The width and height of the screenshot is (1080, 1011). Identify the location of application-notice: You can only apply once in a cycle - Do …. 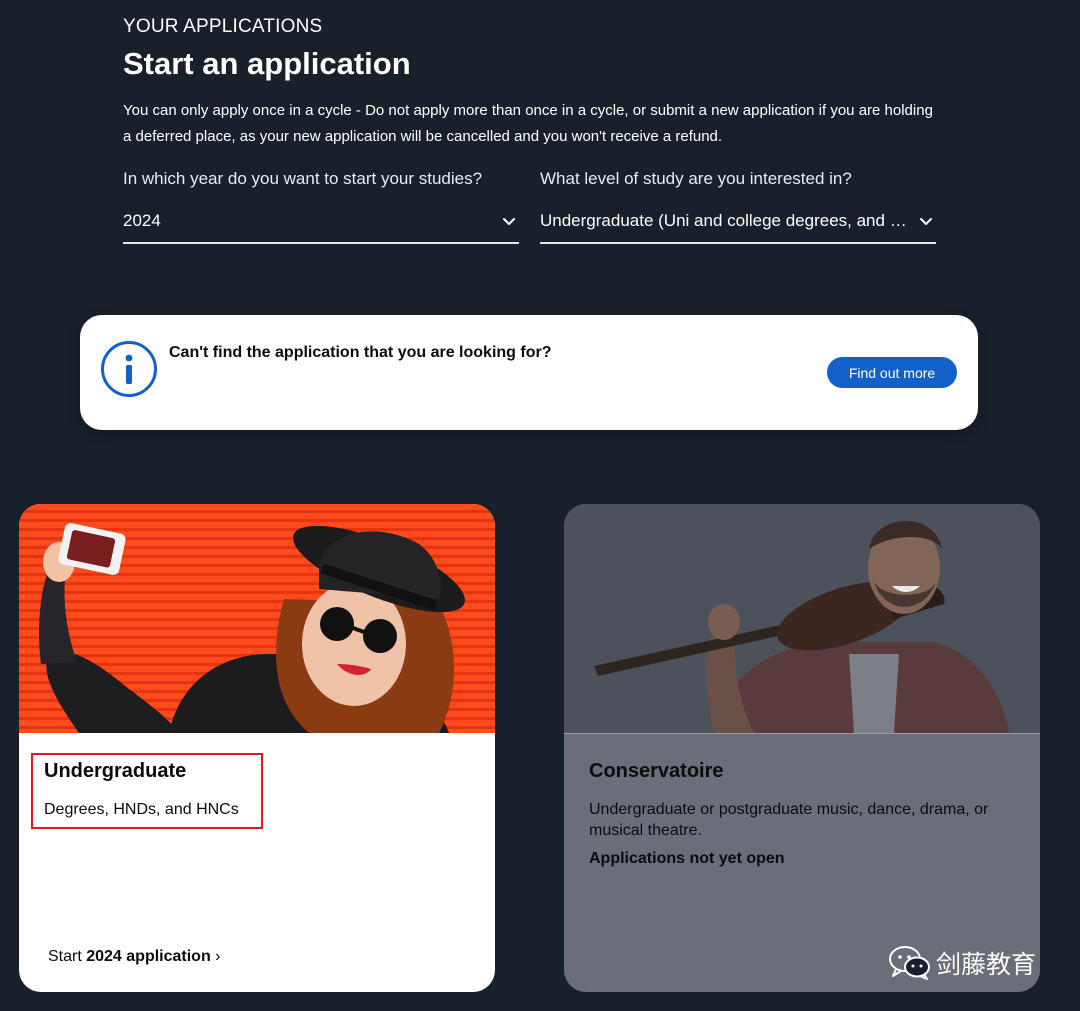
(528, 123).